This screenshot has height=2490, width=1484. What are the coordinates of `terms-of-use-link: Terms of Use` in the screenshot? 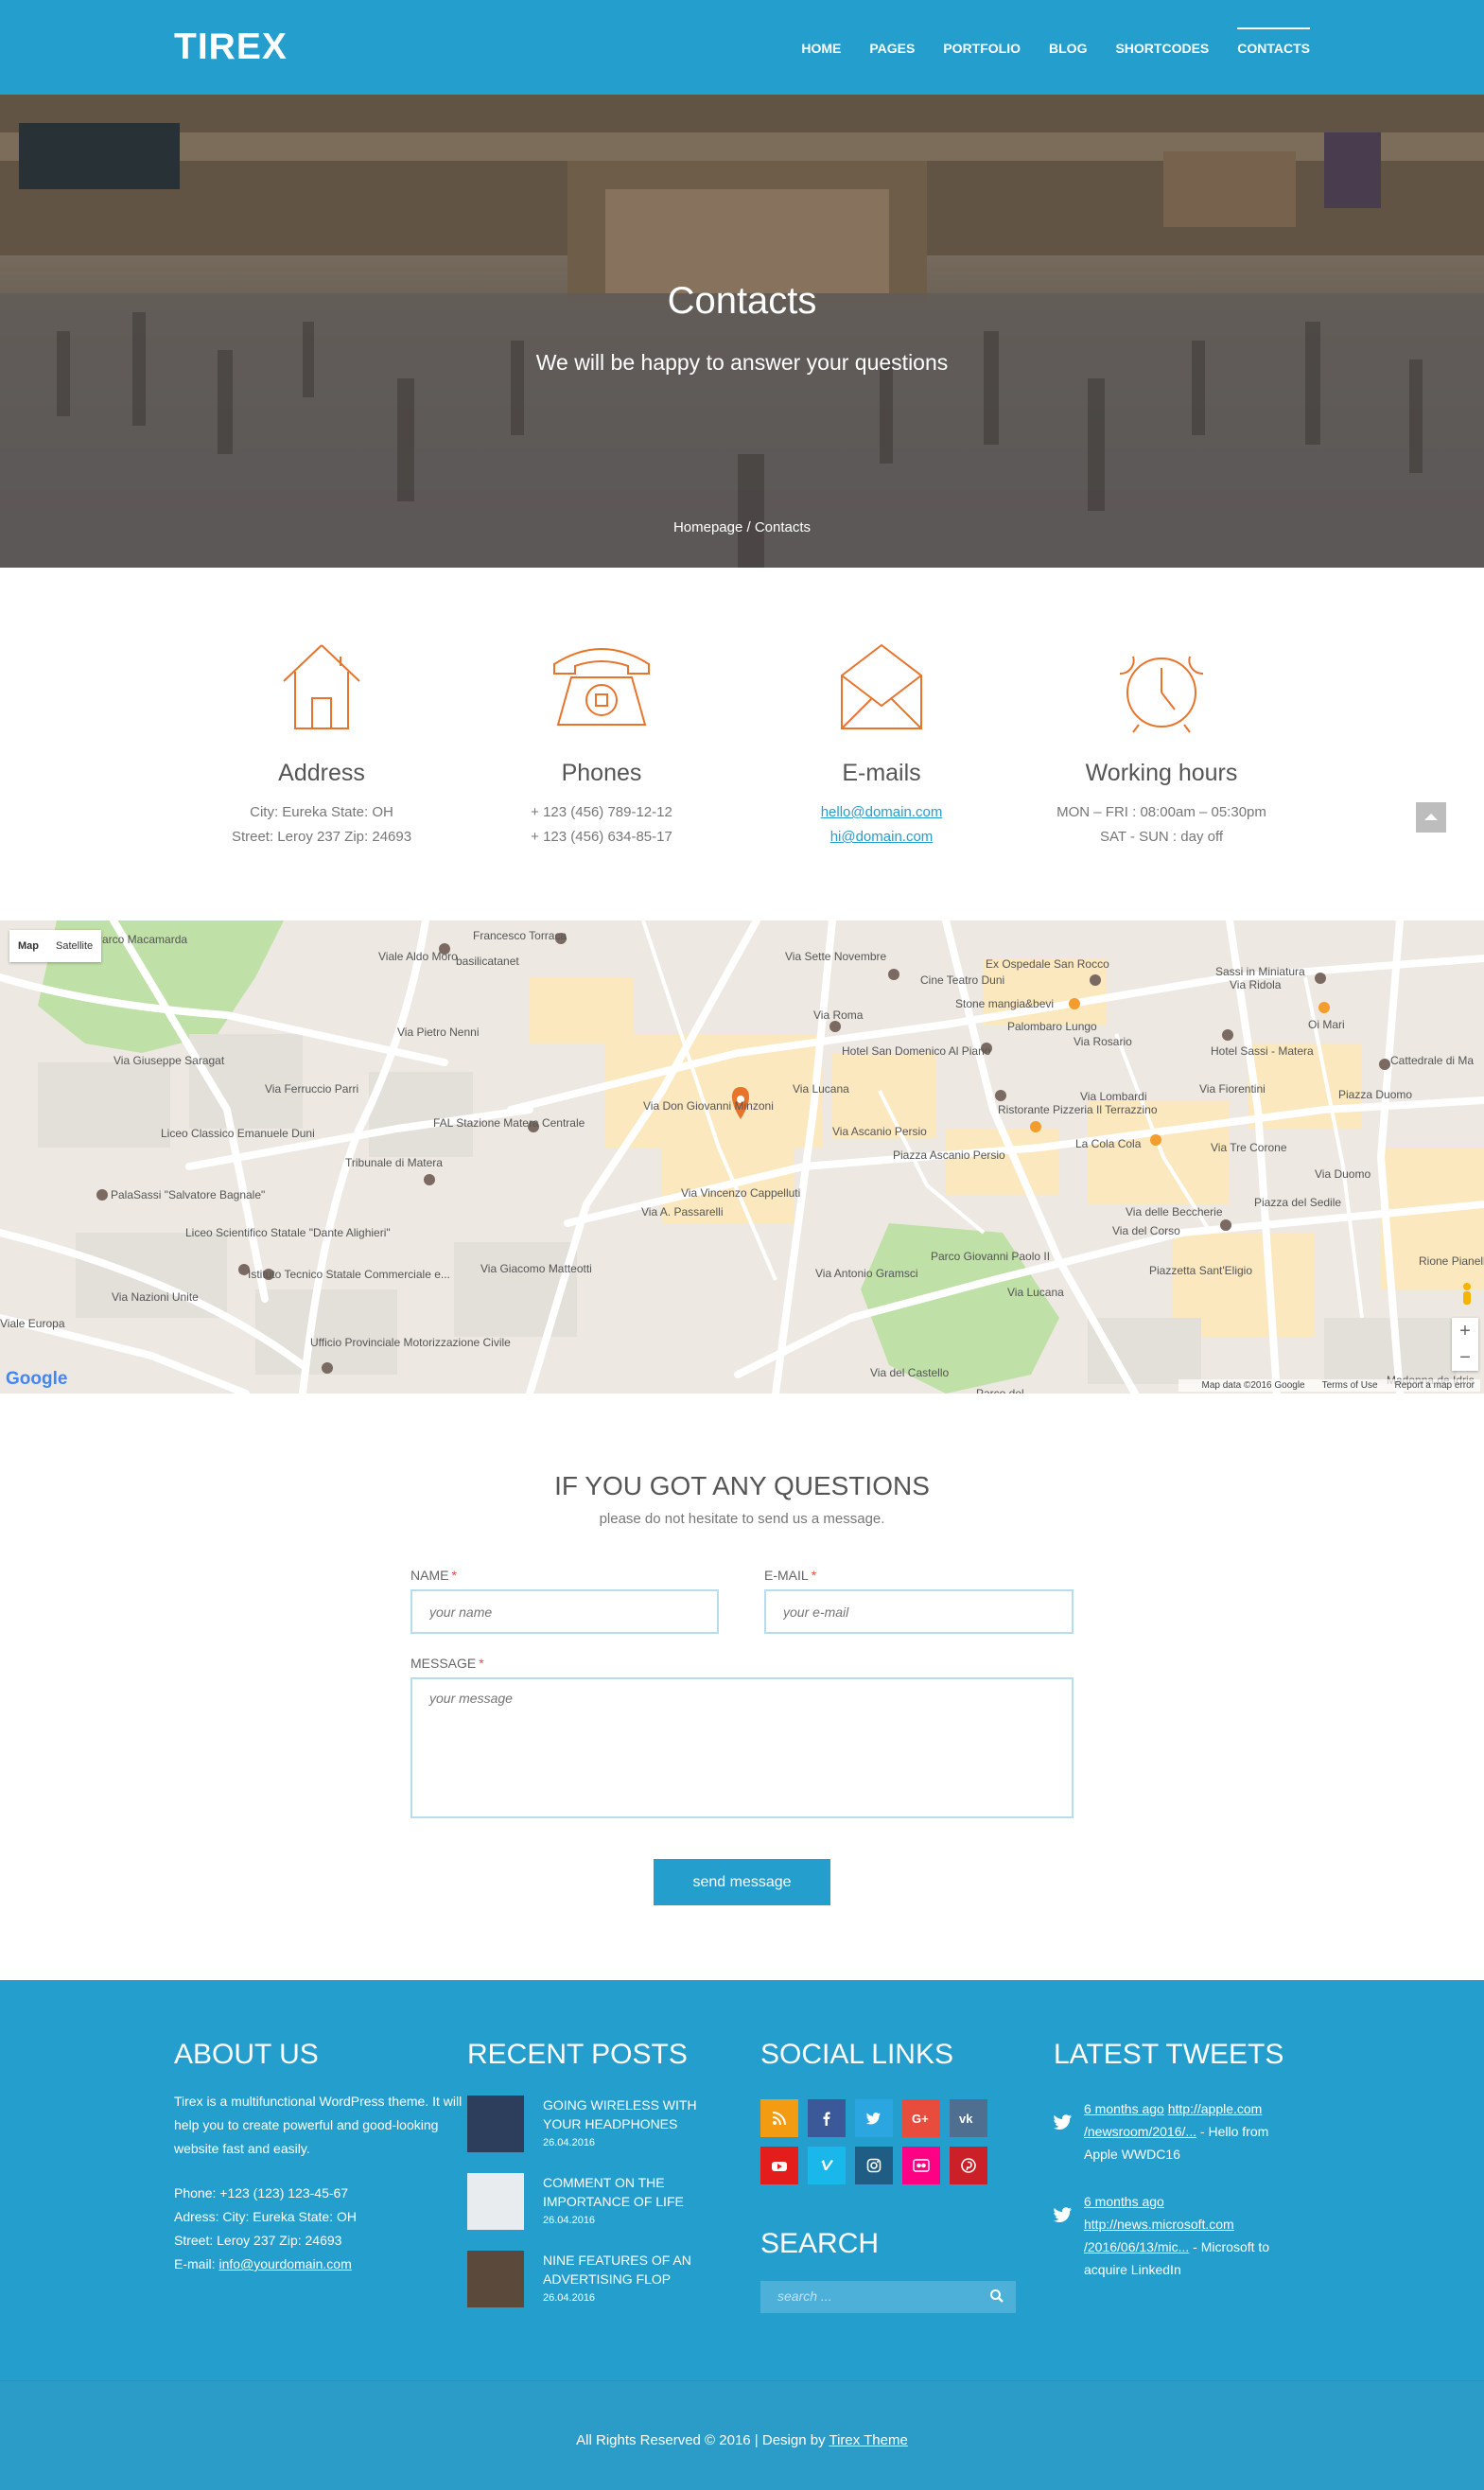 It's located at (1350, 1385).